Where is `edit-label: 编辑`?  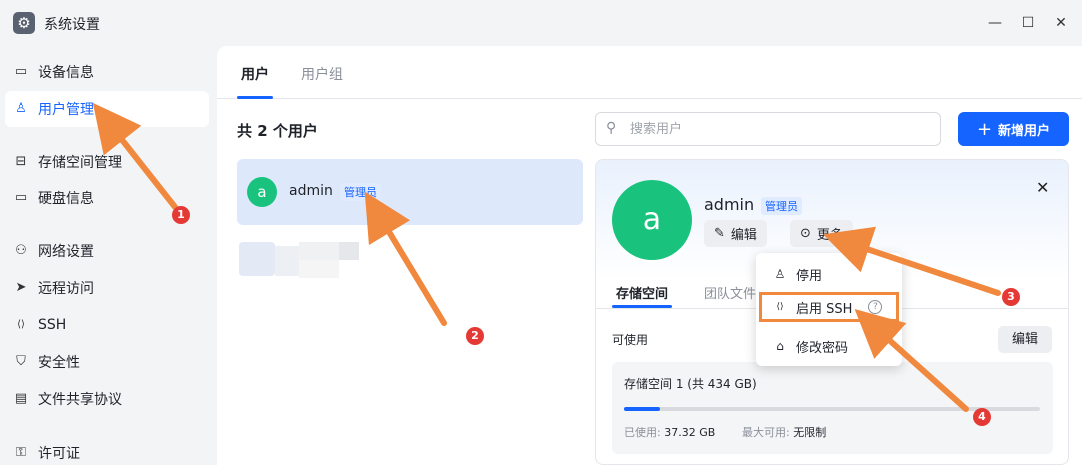 edit-label: 编辑 is located at coordinates (743, 235).